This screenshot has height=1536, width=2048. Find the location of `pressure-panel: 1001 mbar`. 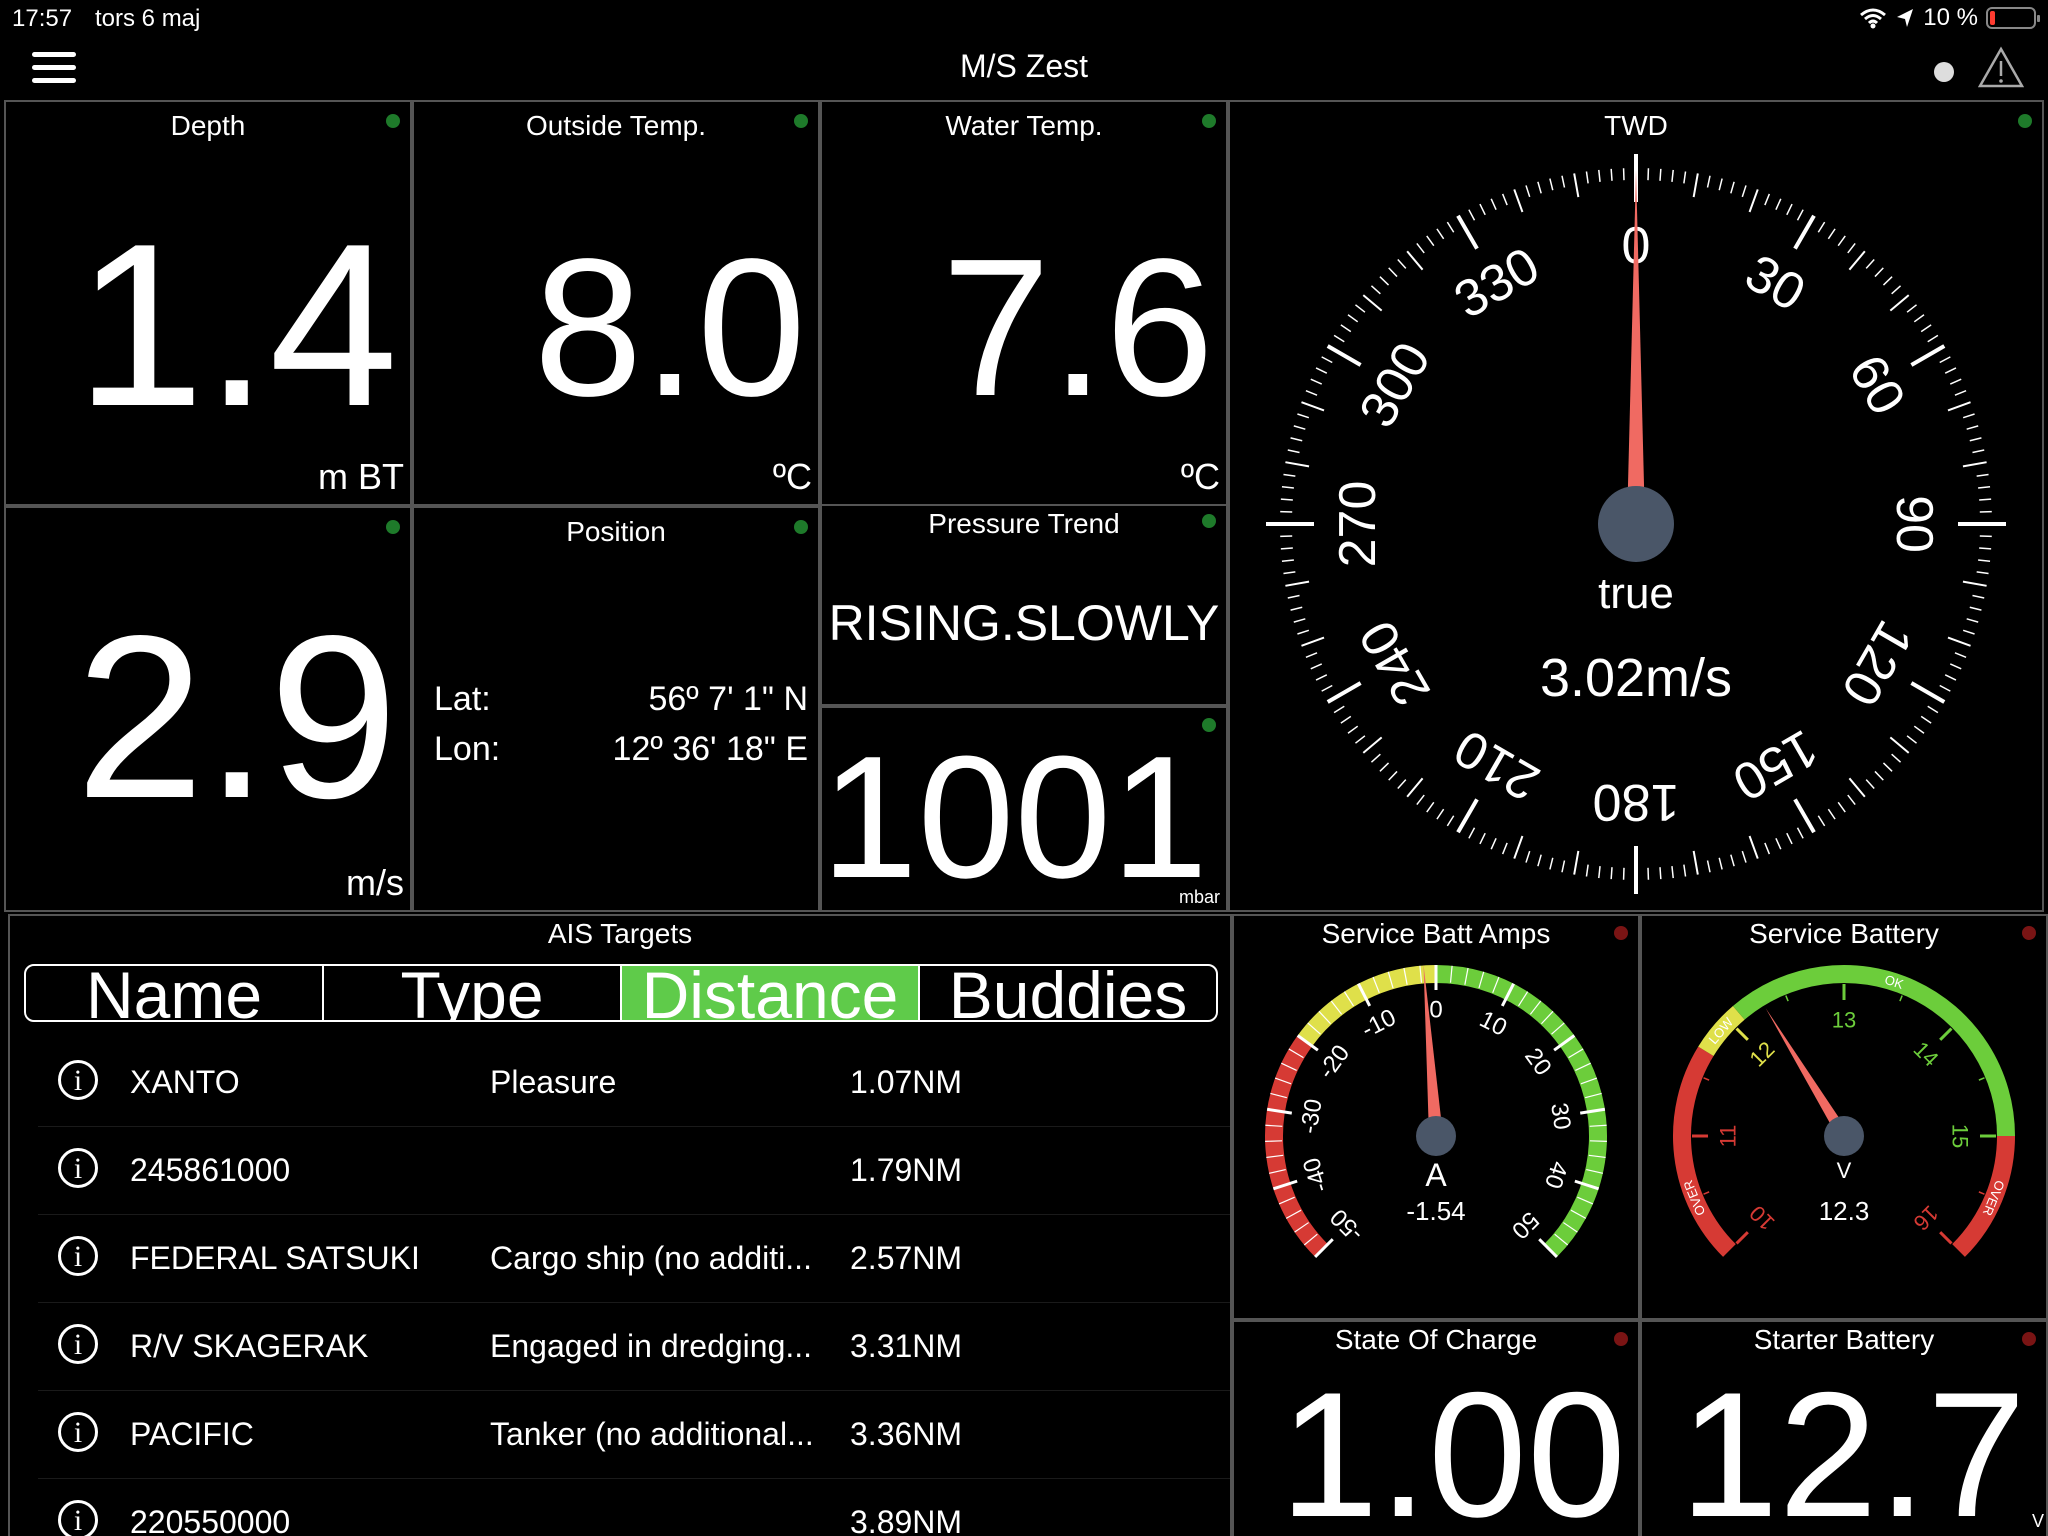

pressure-panel: 1001 mbar is located at coordinates (1024, 809).